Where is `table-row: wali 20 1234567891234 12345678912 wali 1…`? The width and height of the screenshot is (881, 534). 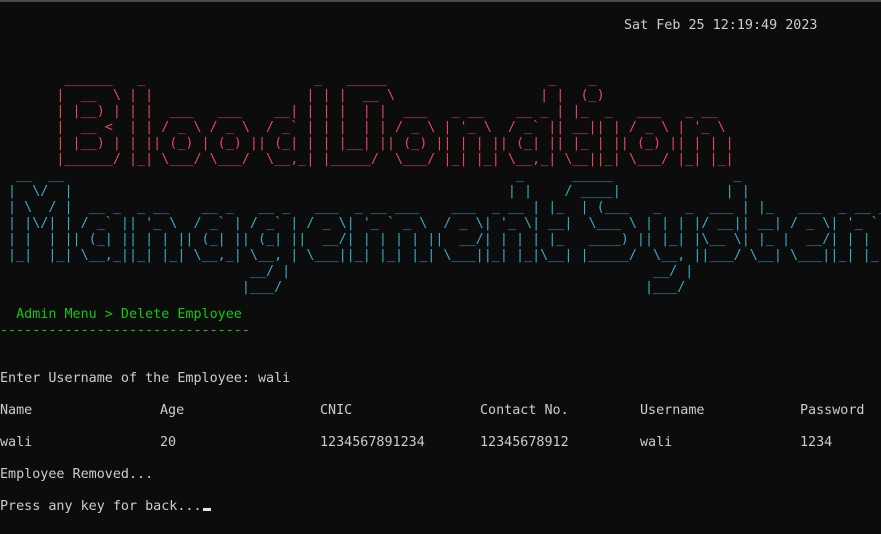
table-row: wali 20 1234567891234 12345678912 wali 1… is located at coordinates (440, 443).